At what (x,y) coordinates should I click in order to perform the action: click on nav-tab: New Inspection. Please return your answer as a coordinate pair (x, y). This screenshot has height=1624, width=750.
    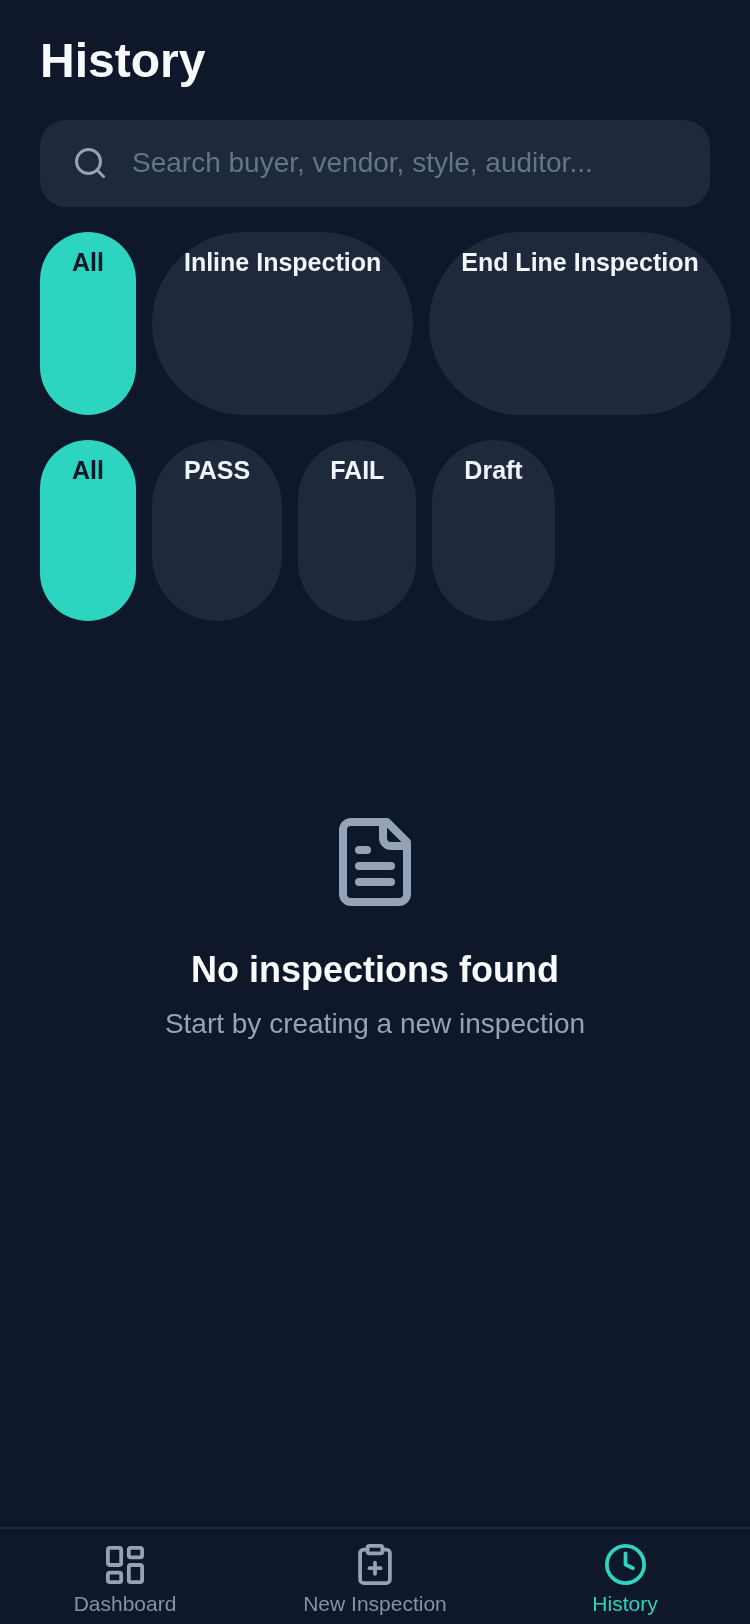
    Looking at the image, I should click on (375, 1576).